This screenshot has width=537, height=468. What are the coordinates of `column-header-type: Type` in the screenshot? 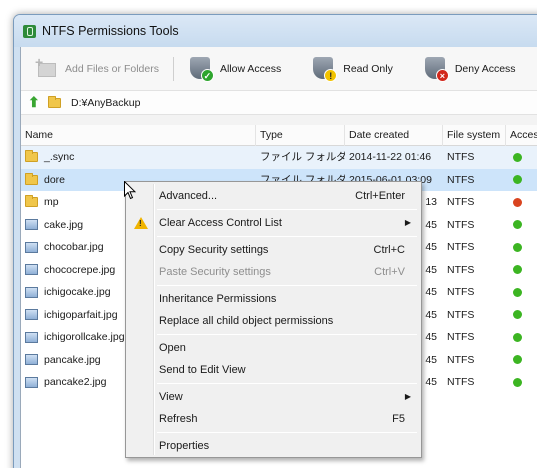 It's located at (300, 135).